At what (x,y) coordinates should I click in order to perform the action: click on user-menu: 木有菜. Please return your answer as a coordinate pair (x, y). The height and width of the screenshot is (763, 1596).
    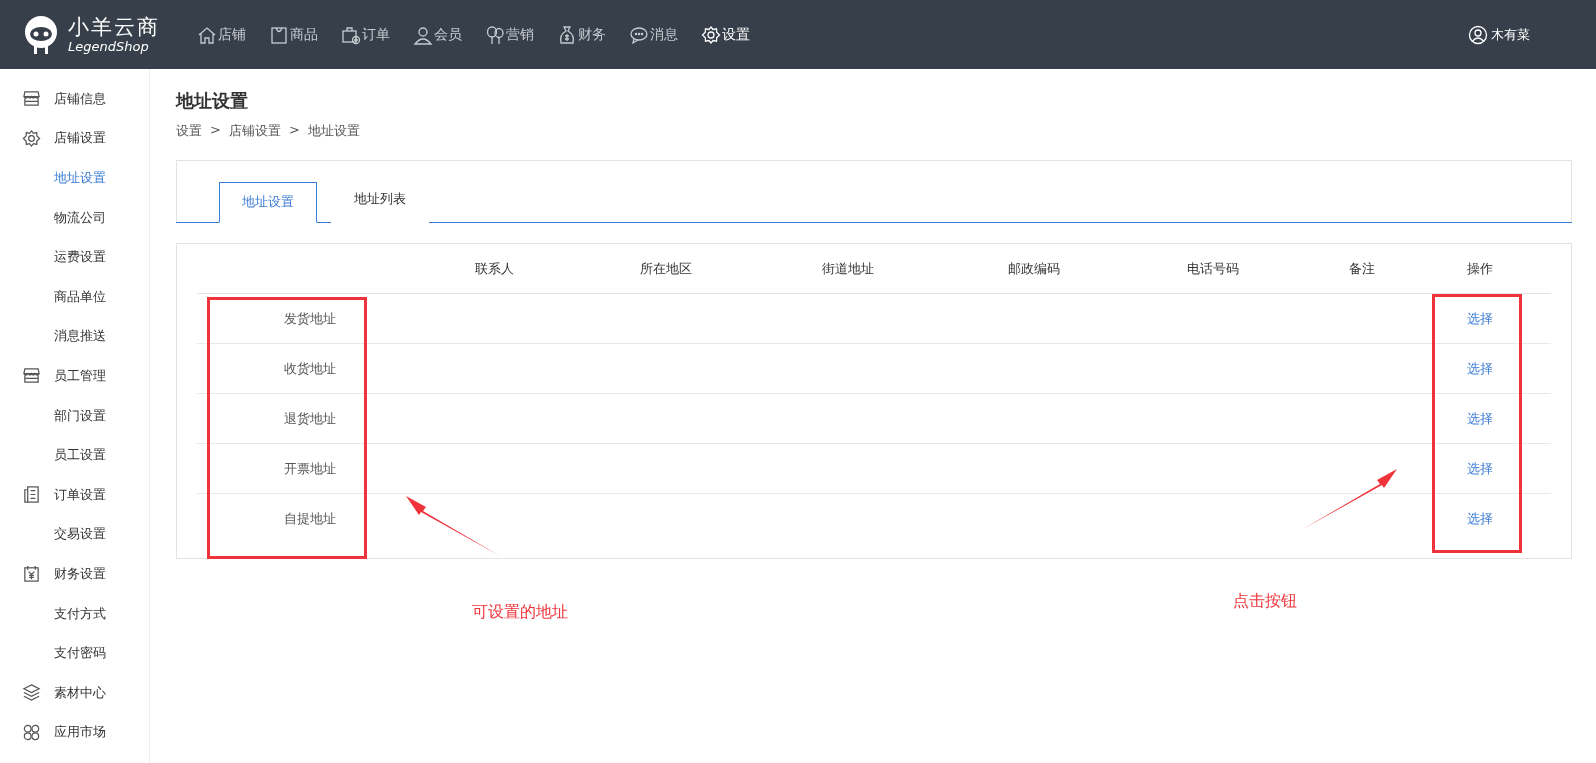
    Looking at the image, I should click on (1499, 34).